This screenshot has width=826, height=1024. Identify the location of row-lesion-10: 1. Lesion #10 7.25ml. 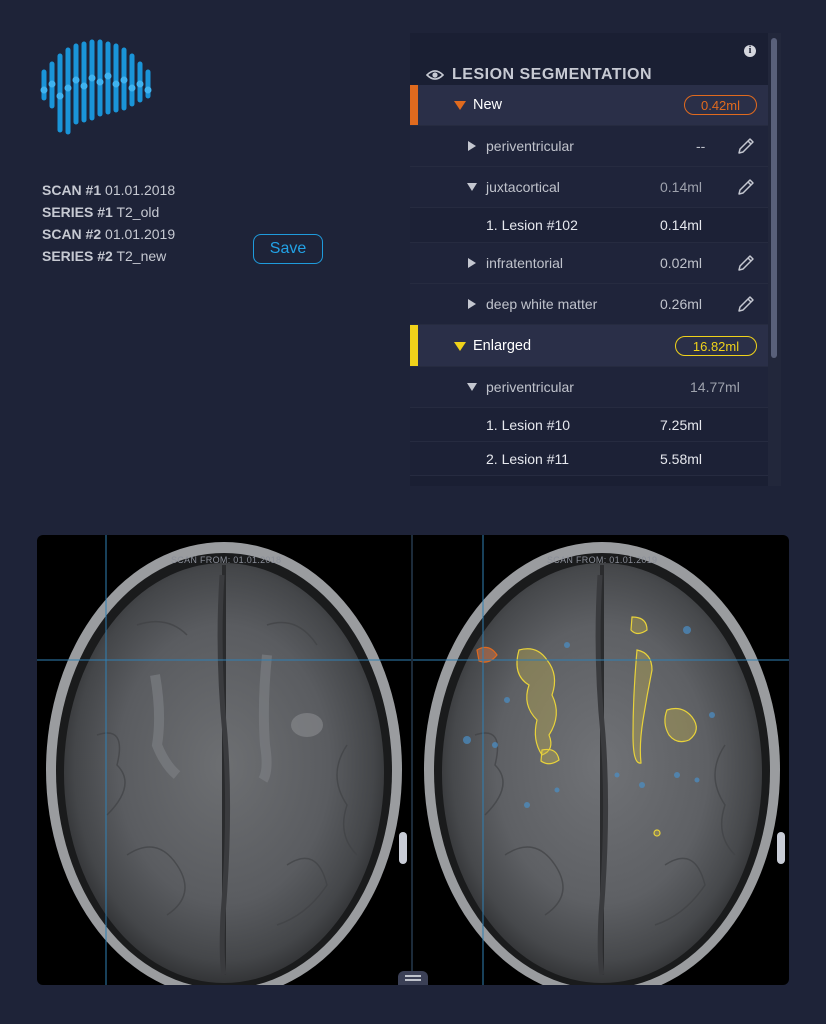
(589, 425).